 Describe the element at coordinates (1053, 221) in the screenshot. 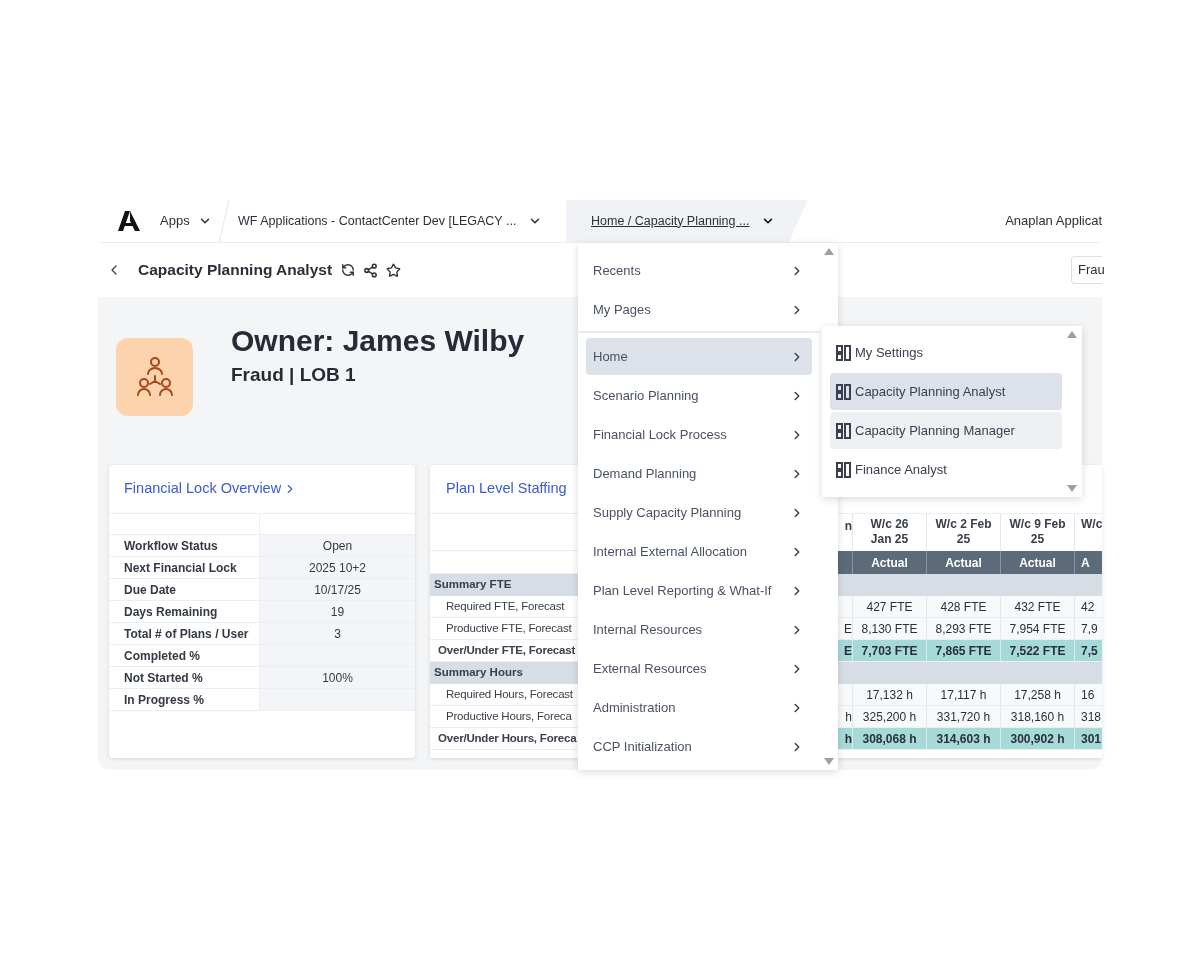

I see `tenant-name: Anaplan Applicat` at that location.